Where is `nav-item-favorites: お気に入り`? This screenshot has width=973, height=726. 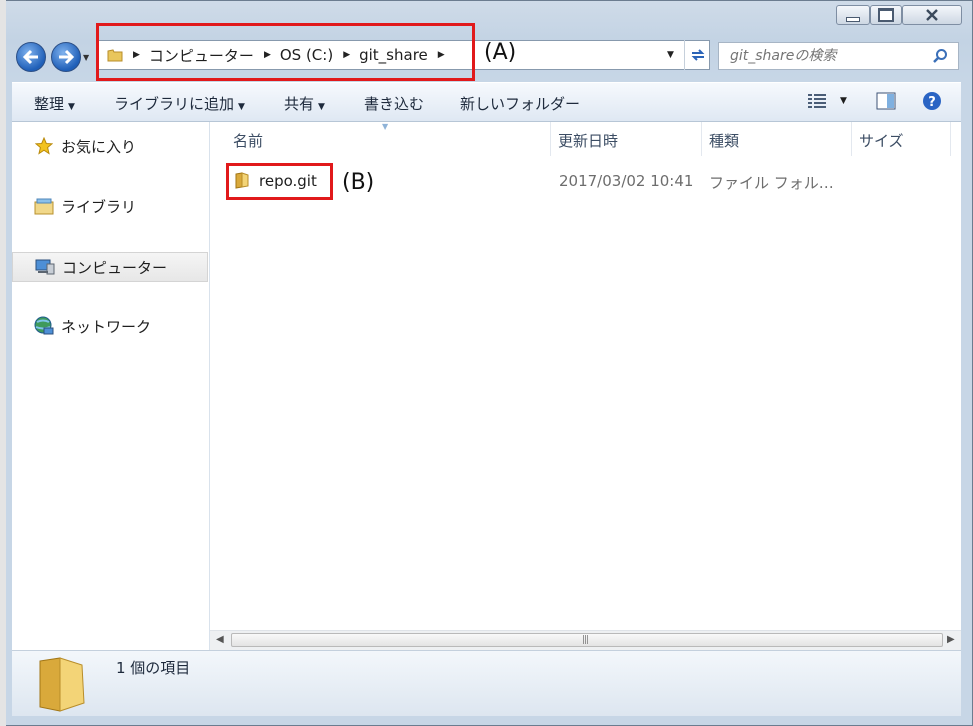
nav-item-favorites: お気に入り is located at coordinates (110, 146).